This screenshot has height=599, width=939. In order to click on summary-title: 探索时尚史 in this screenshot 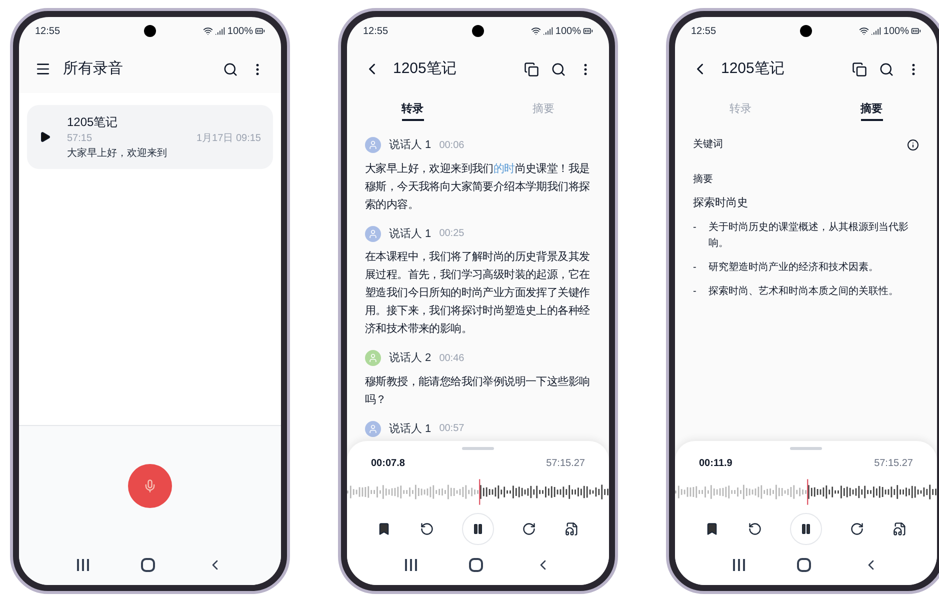, I will do `click(721, 203)`.